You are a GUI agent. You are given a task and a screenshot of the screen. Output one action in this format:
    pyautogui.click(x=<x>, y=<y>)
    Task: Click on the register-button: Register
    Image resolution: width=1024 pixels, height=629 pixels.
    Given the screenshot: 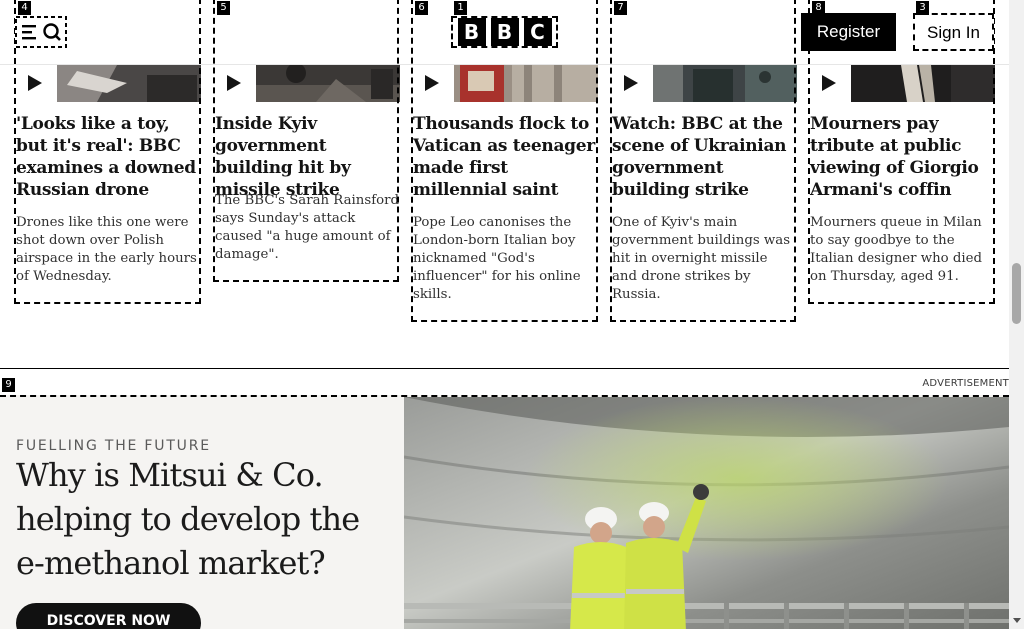 What is the action you would take?
    pyautogui.click(x=848, y=32)
    